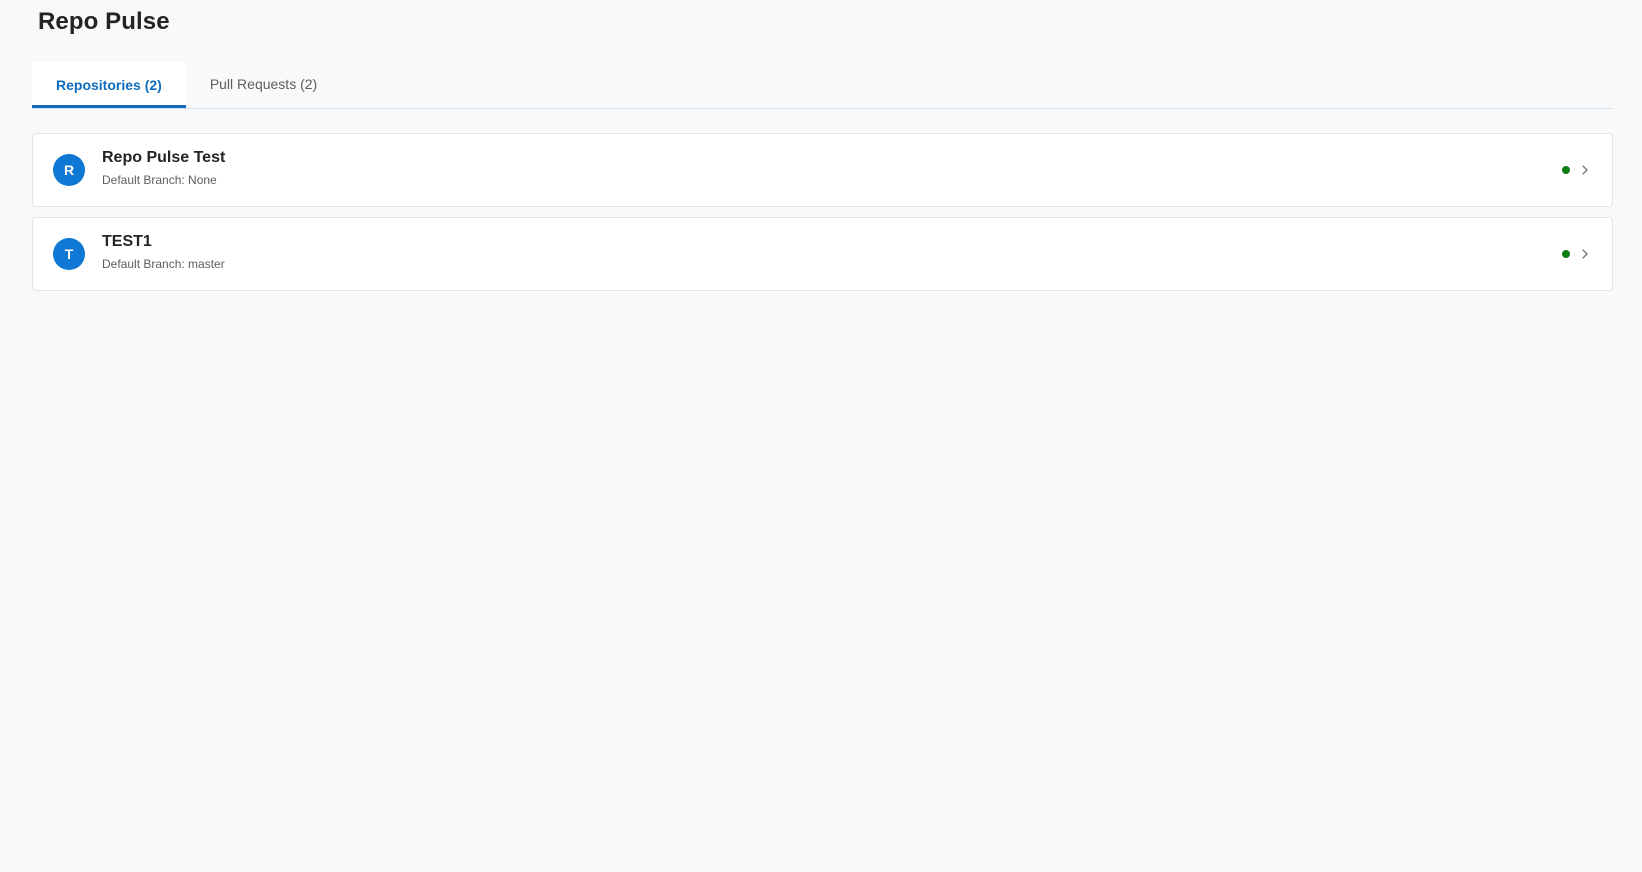  I want to click on tab-repositories: Repositories (2), so click(109, 85).